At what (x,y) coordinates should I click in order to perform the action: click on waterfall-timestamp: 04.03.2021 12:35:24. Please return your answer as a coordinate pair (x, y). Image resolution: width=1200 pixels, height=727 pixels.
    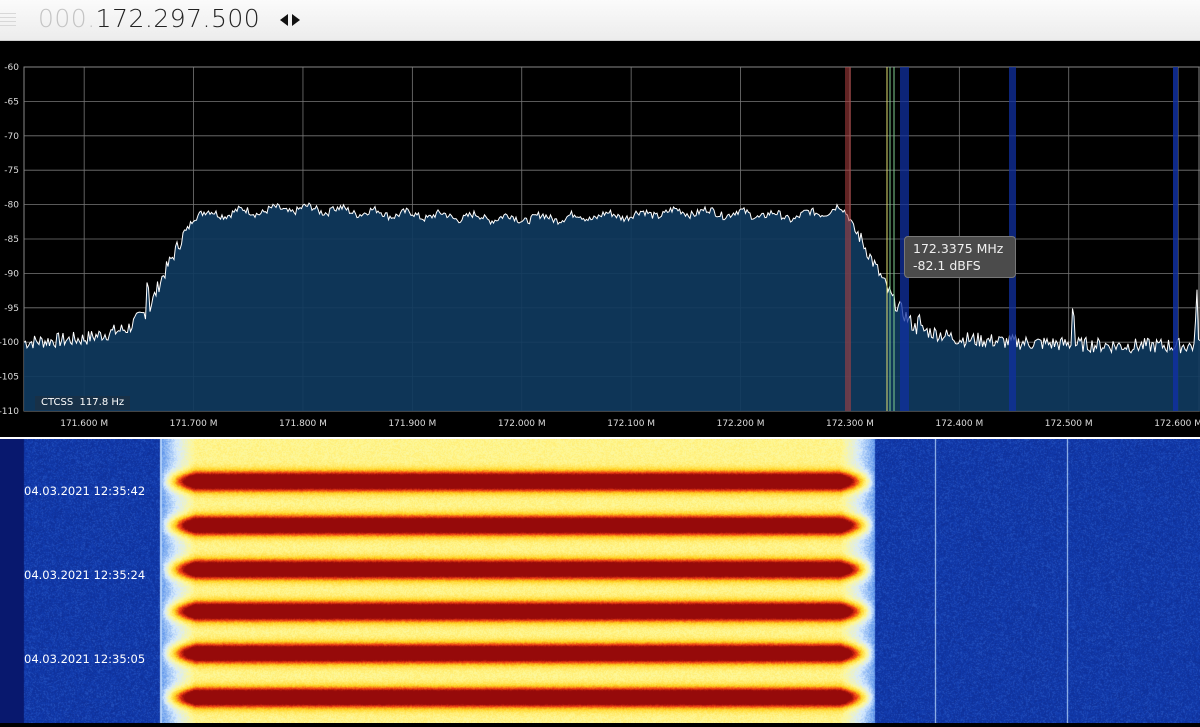
    Looking at the image, I should click on (85, 575).